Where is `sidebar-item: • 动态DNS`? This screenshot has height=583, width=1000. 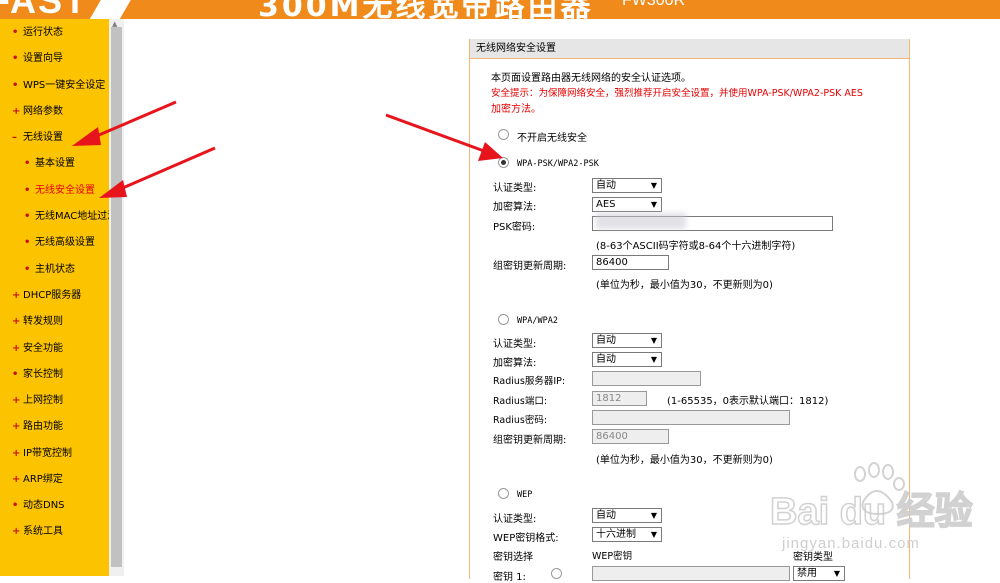
sidebar-item: • 动态DNS is located at coordinates (54, 506).